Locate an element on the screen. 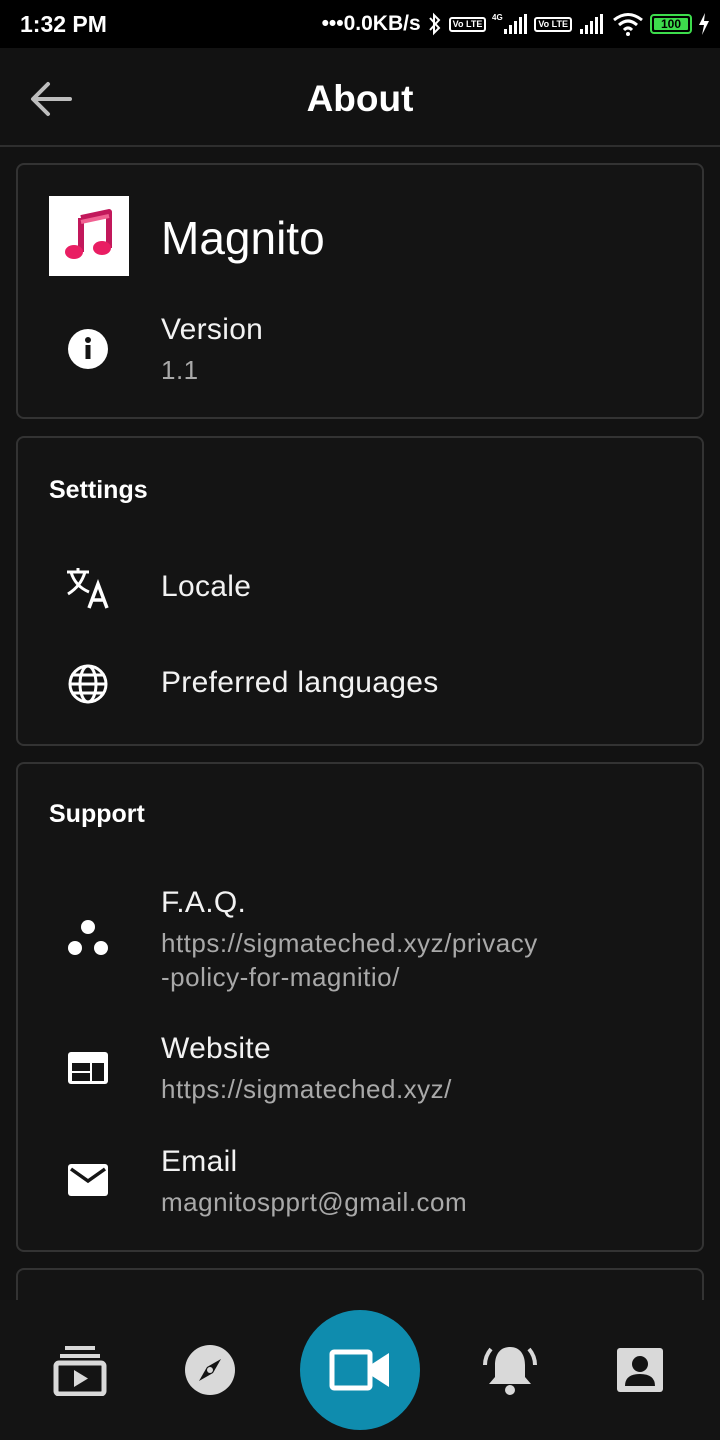  battery-level: 100 is located at coordinates (671, 24).